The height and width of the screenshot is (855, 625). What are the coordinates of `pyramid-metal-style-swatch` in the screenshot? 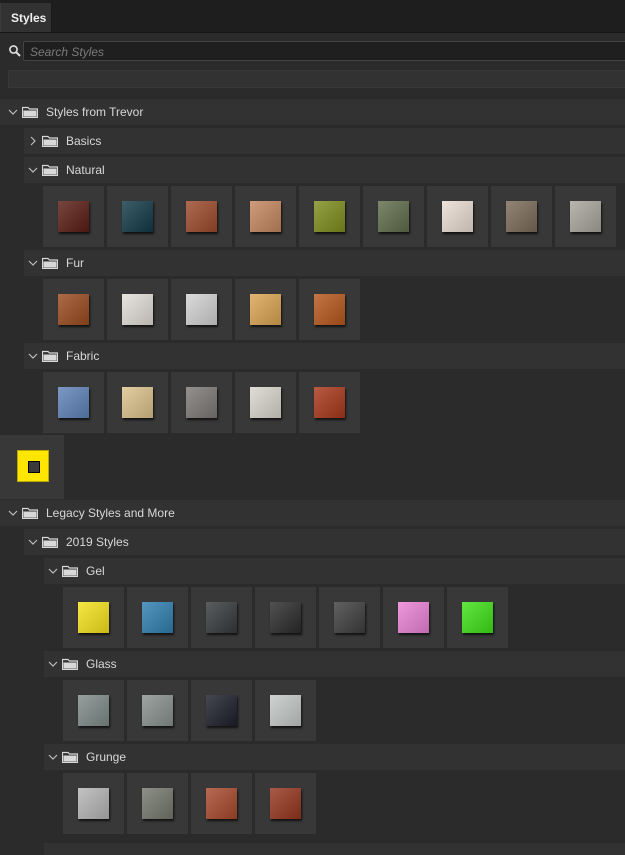 It's located at (585, 216).